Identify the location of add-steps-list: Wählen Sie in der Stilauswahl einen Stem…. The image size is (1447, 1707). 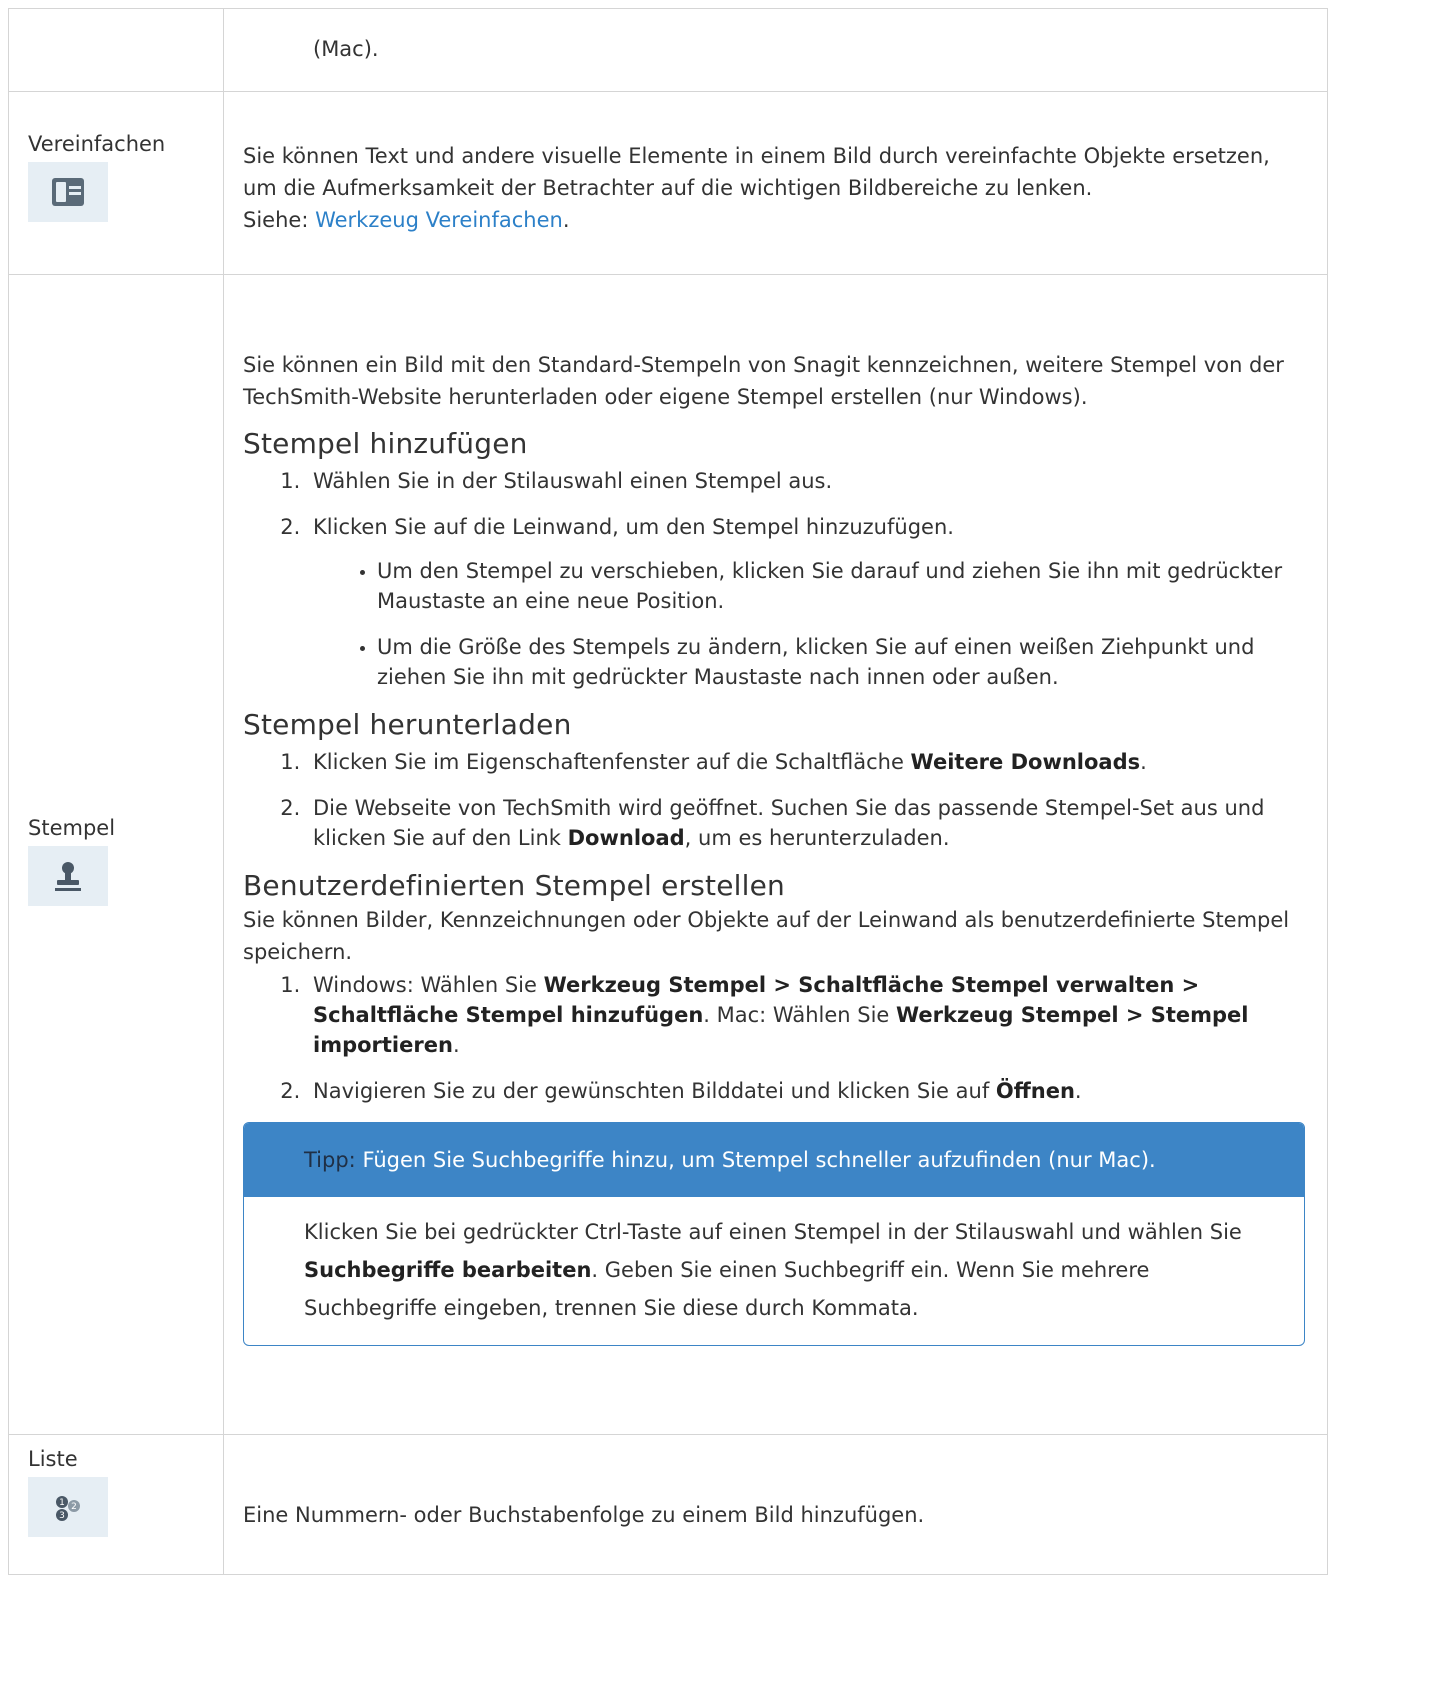
(775, 579).